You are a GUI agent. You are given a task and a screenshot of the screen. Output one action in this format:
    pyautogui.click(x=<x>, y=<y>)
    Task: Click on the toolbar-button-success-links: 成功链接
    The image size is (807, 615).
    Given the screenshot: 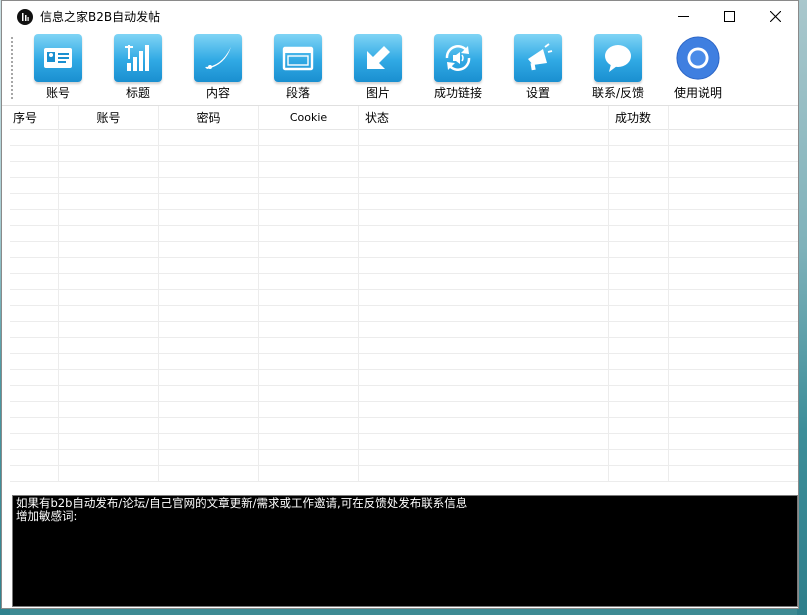 What is the action you would take?
    pyautogui.click(x=458, y=68)
    